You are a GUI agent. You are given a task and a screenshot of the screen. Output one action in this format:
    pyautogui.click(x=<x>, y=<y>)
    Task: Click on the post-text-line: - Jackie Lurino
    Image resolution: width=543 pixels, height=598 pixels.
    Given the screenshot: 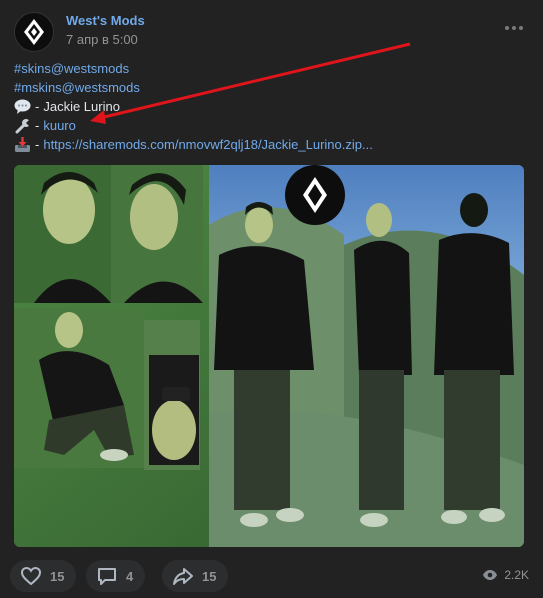 What is the action you would take?
    pyautogui.click(x=271, y=106)
    